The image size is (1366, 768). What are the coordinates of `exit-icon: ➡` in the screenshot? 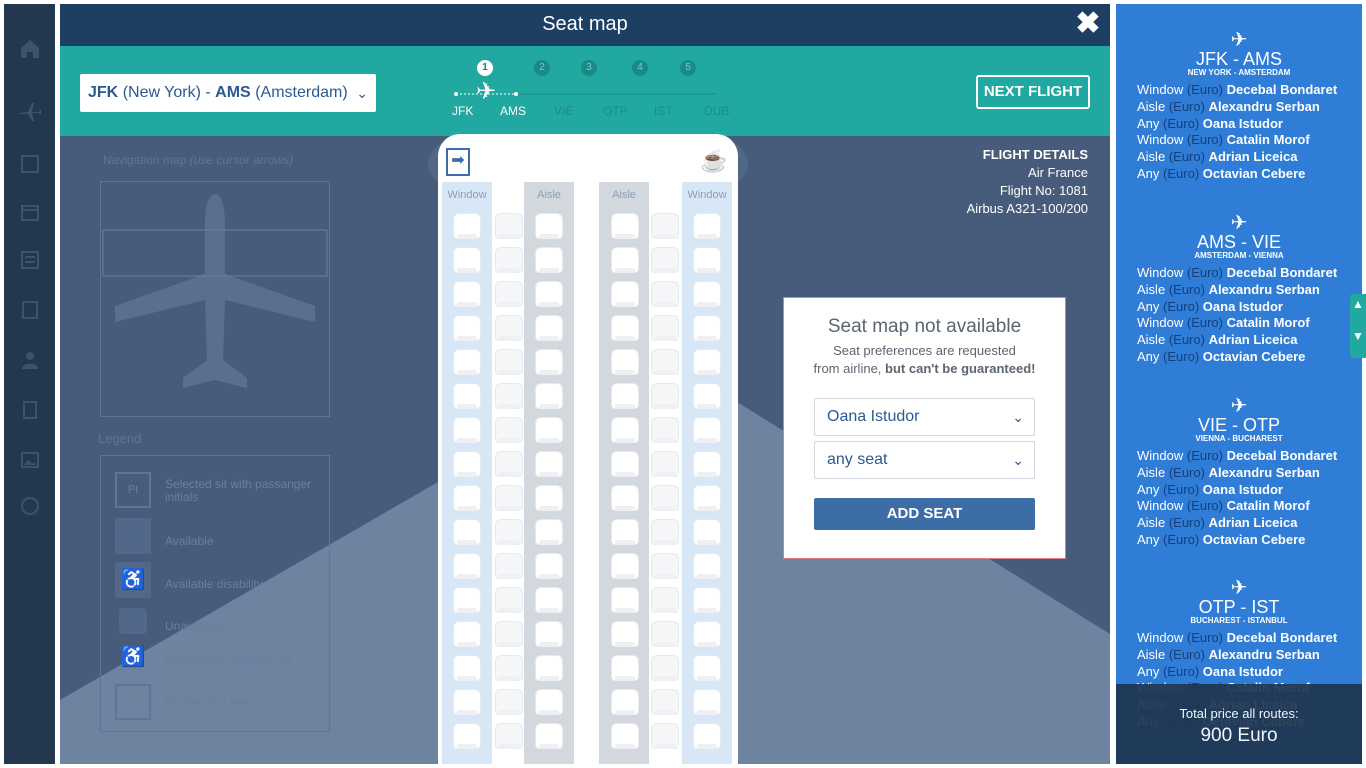 It's located at (458, 162).